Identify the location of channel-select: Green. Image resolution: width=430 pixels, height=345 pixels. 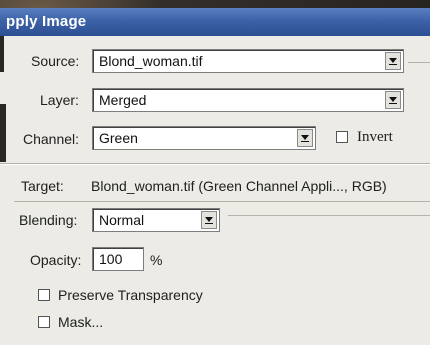
(204, 138).